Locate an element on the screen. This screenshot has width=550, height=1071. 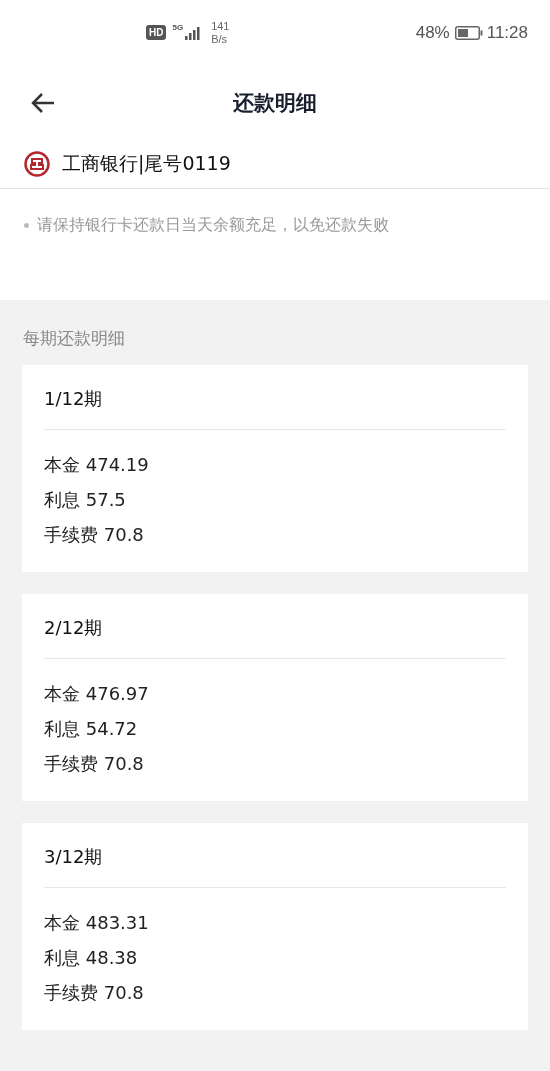
period-title: 1/12期 is located at coordinates (74, 399).